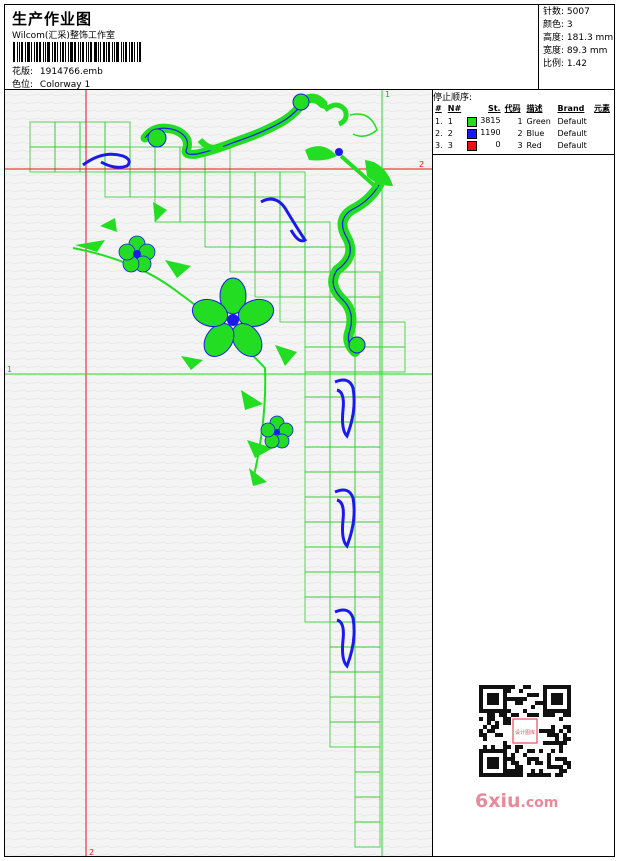 This screenshot has width=620, height=861. Describe the element at coordinates (450, 133) in the screenshot. I see `row-needle: 2` at that location.